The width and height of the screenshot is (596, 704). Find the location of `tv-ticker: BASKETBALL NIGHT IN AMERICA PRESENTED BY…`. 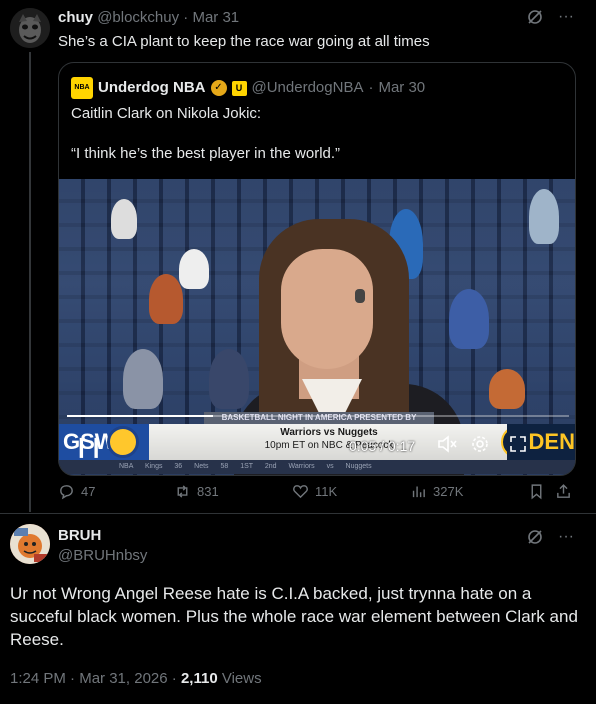

tv-ticker: BASKETBALL NIGHT IN AMERICA PRESENTED BY… is located at coordinates (317, 443).